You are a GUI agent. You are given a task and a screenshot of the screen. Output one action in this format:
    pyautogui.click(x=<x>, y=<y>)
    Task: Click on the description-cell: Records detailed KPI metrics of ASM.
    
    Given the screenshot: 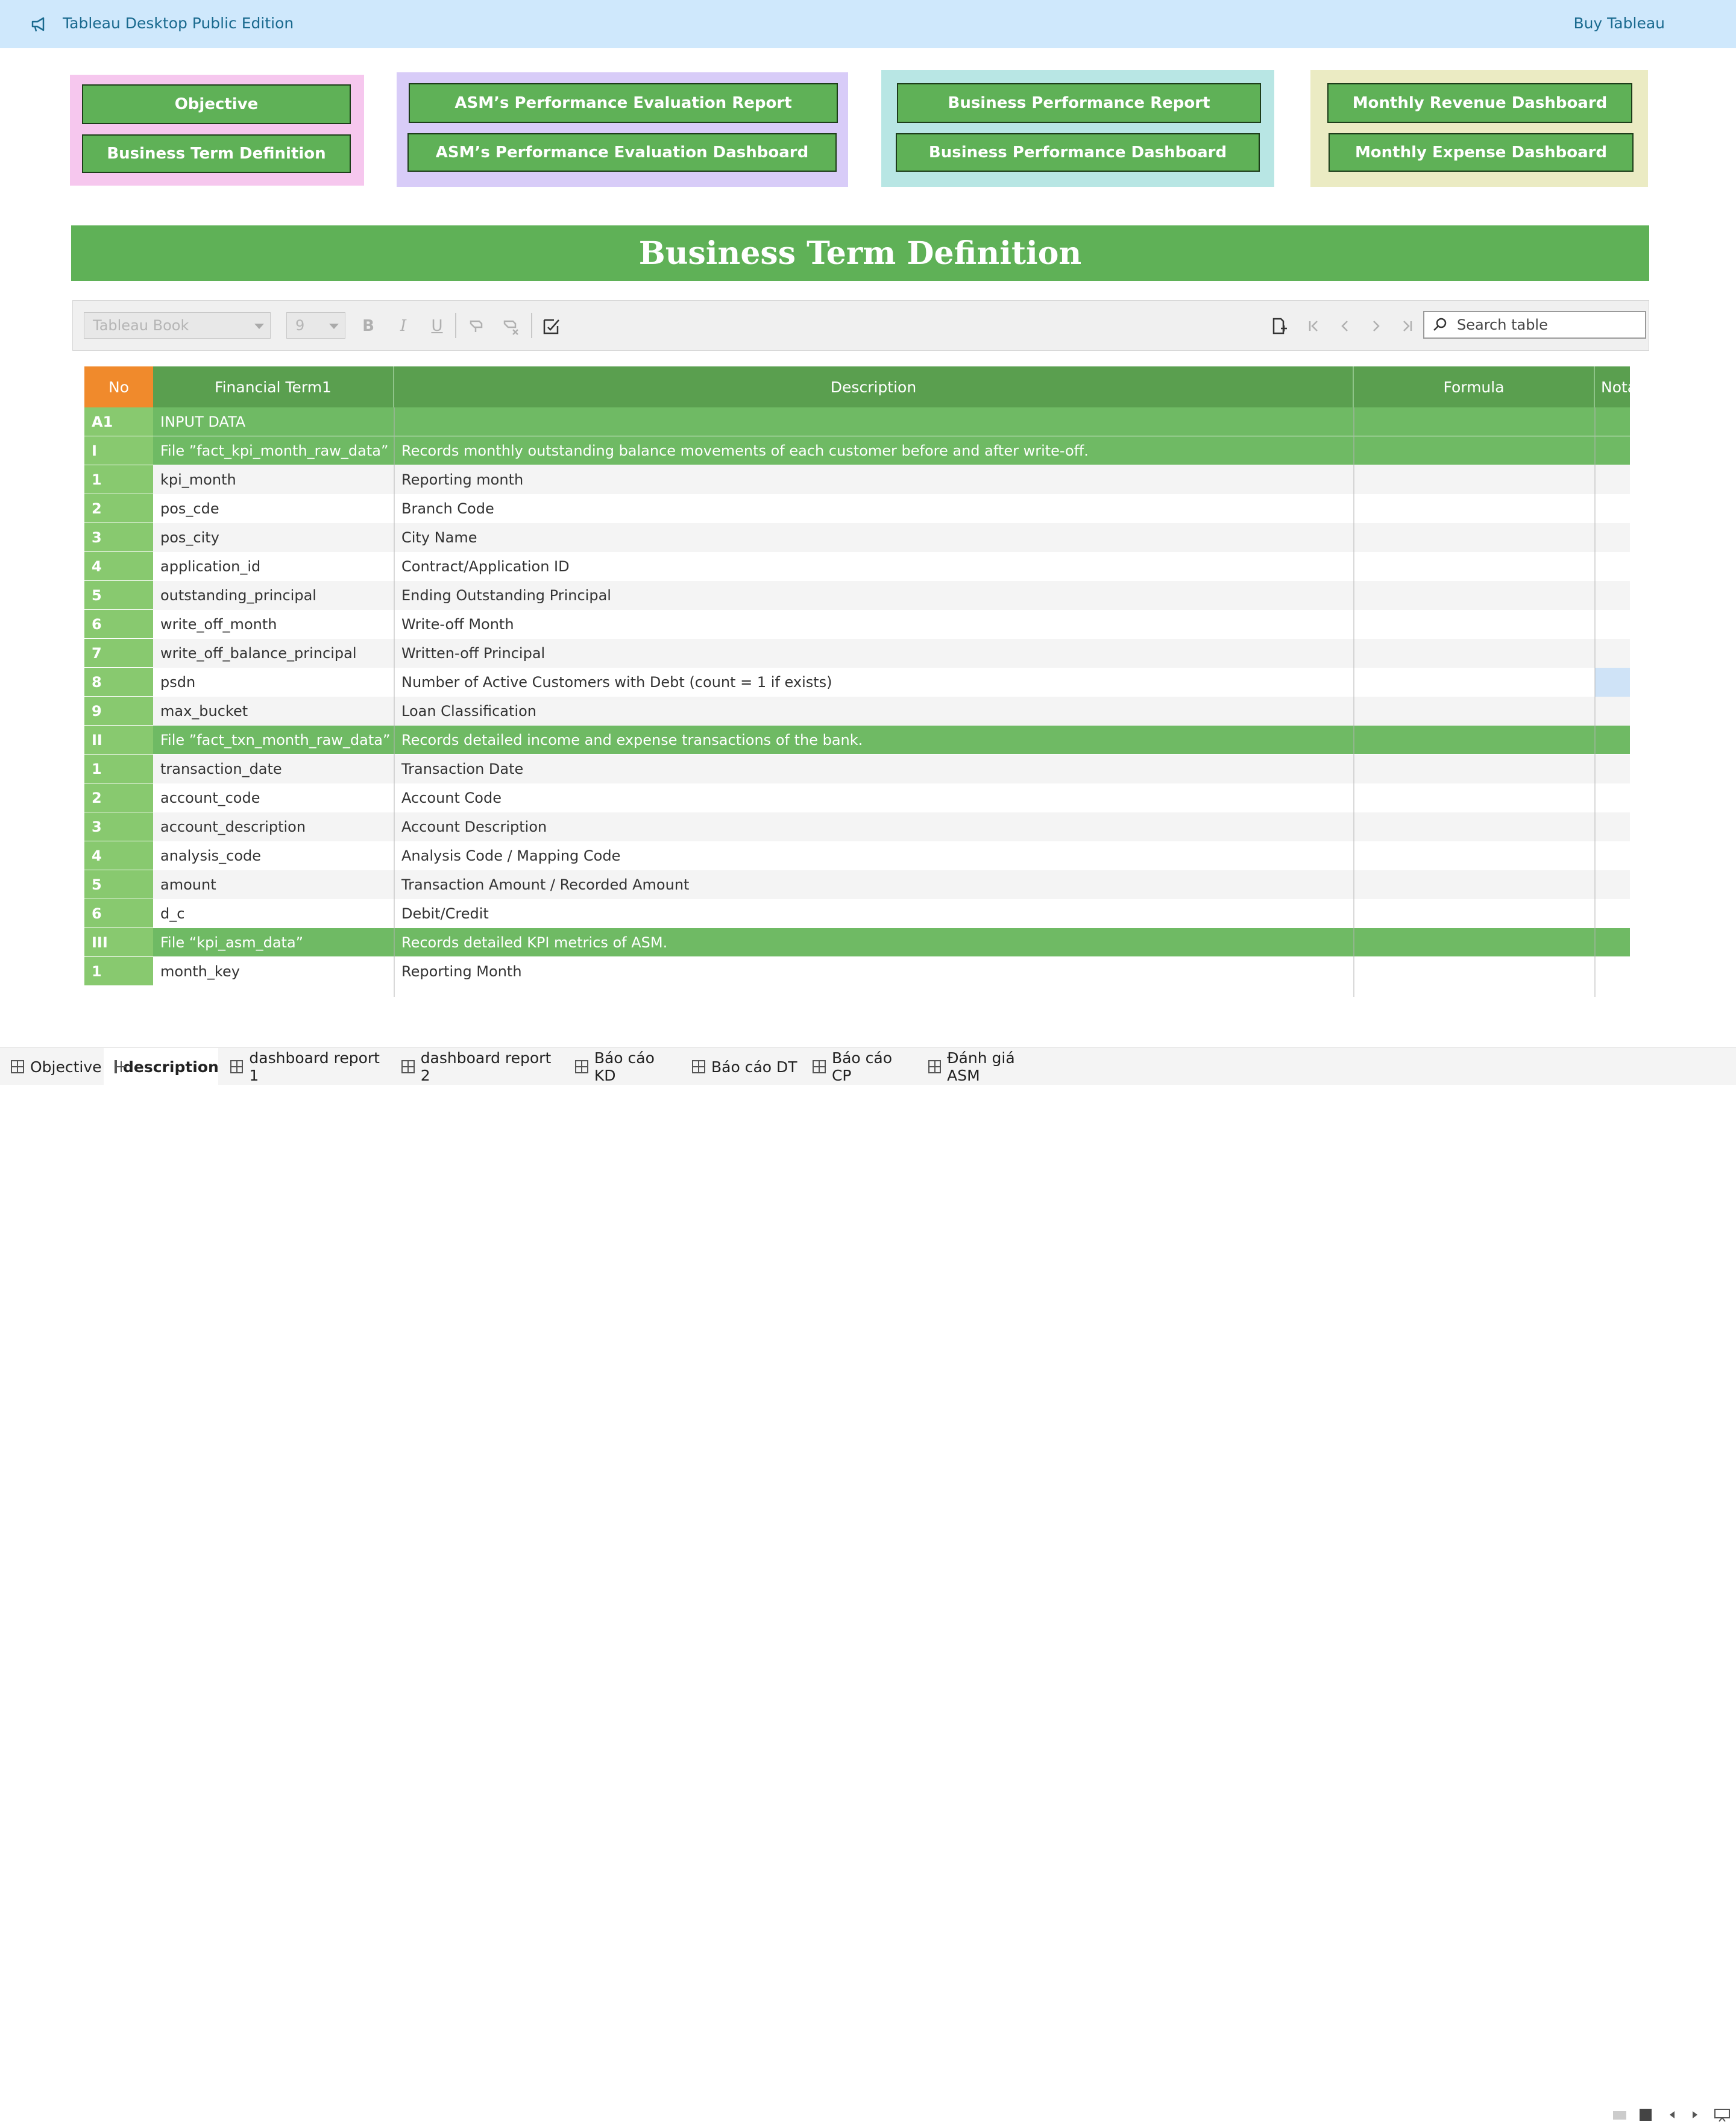 What is the action you would take?
    pyautogui.click(x=874, y=942)
    